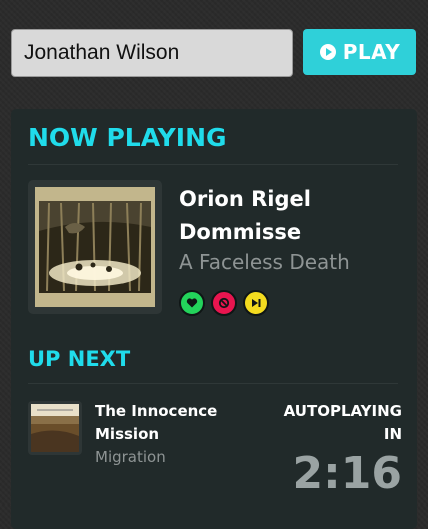  What do you see at coordinates (95, 247) in the screenshot?
I see `album-art` at bounding box center [95, 247].